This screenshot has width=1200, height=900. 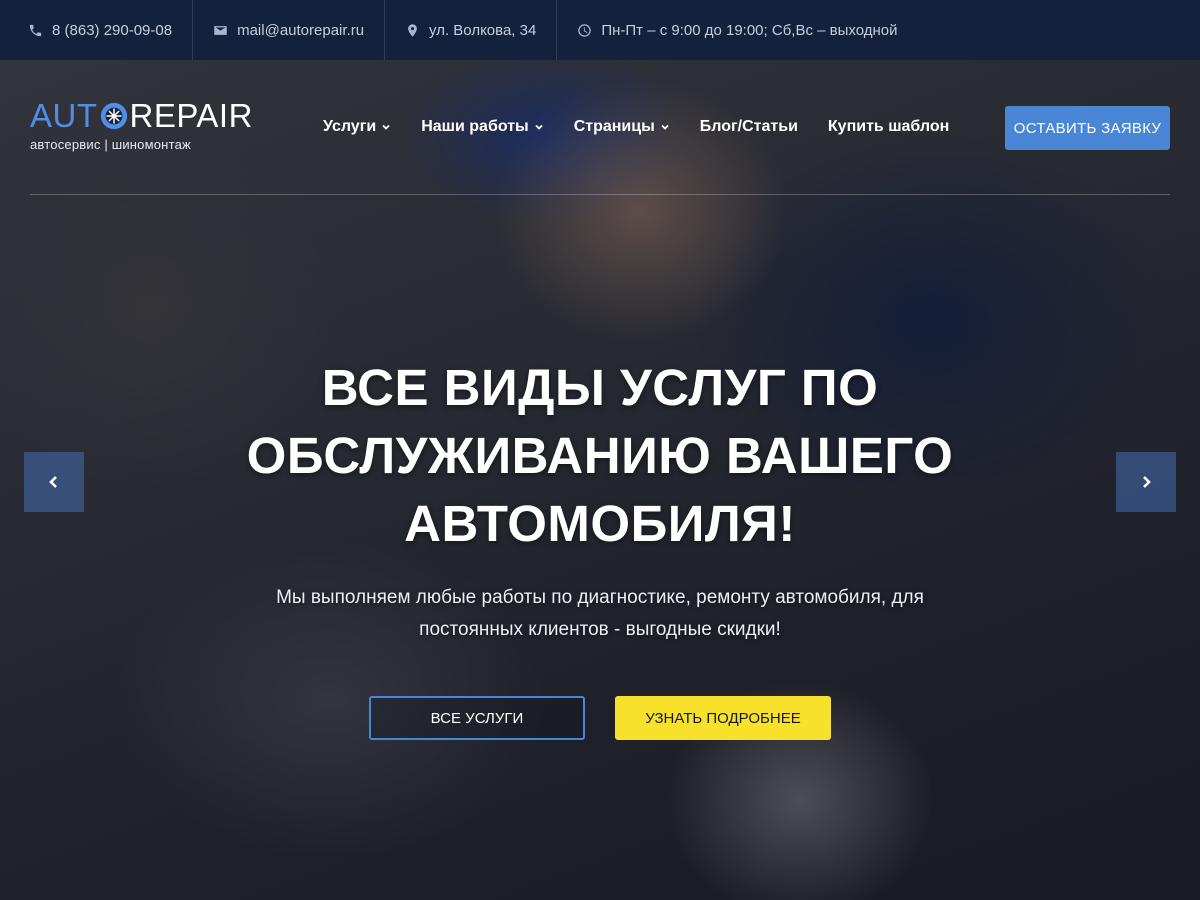 I want to click on topbar-address-text: ул. Волкова, 34, so click(x=483, y=30).